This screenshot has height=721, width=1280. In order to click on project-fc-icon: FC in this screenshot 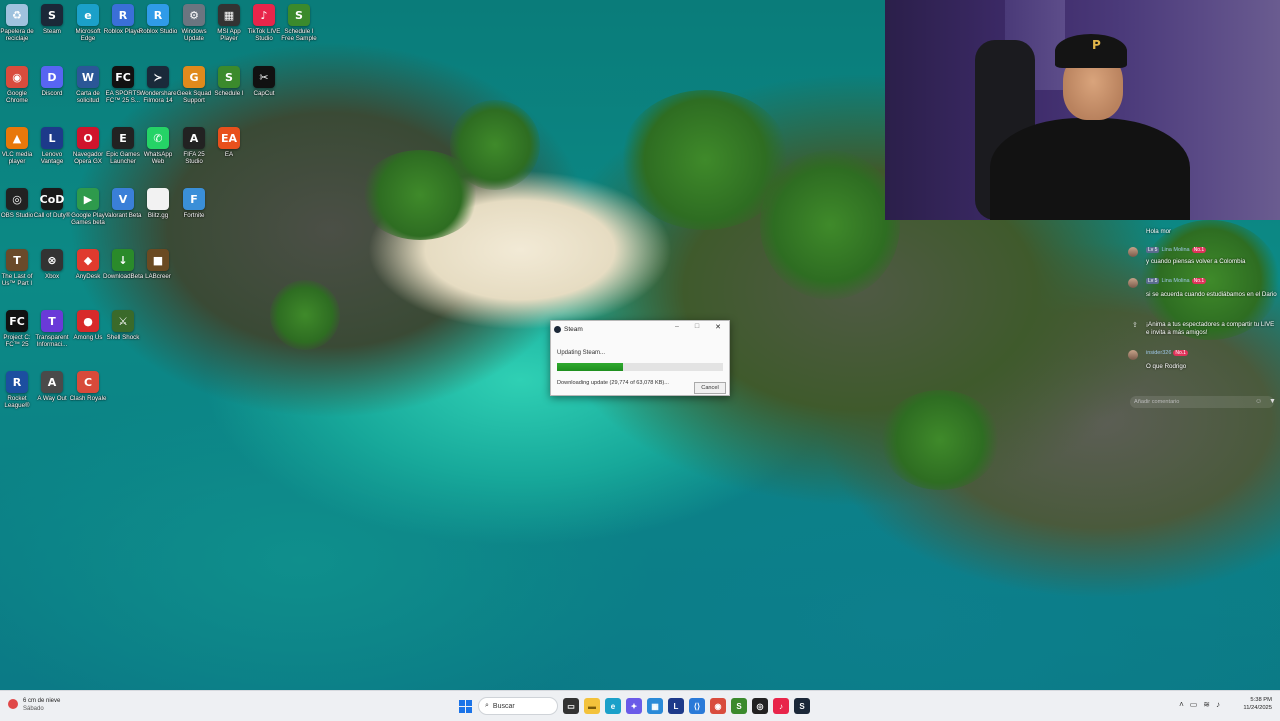, I will do `click(17, 321)`.